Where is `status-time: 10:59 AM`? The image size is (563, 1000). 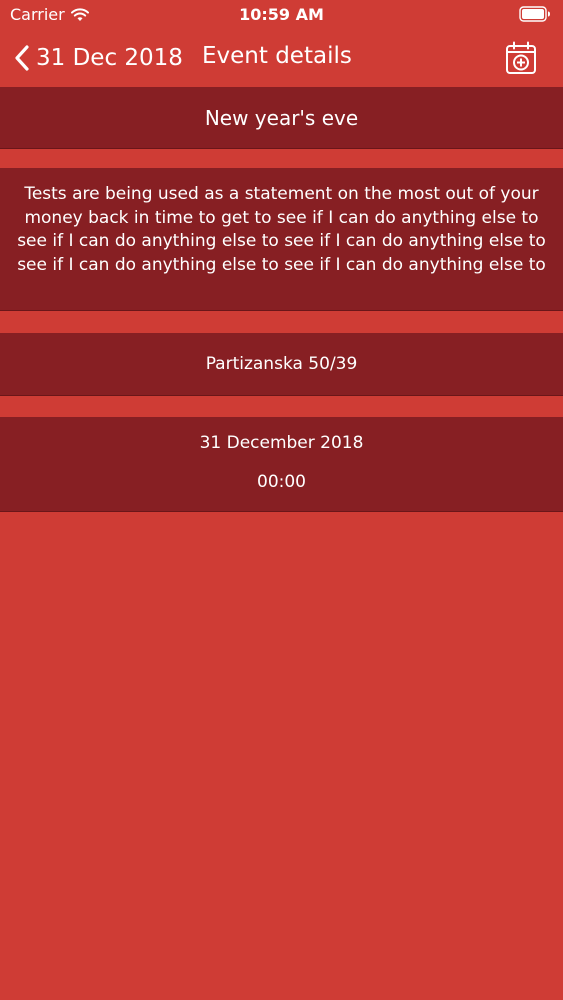
status-time: 10:59 AM is located at coordinates (281, 14).